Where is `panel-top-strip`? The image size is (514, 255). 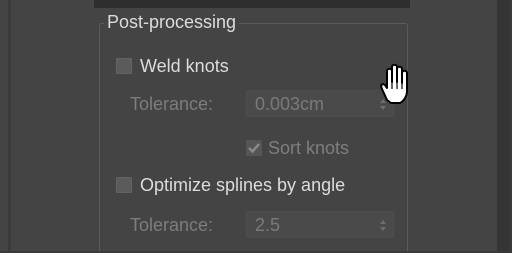 panel-top-strip is located at coordinates (252, 4).